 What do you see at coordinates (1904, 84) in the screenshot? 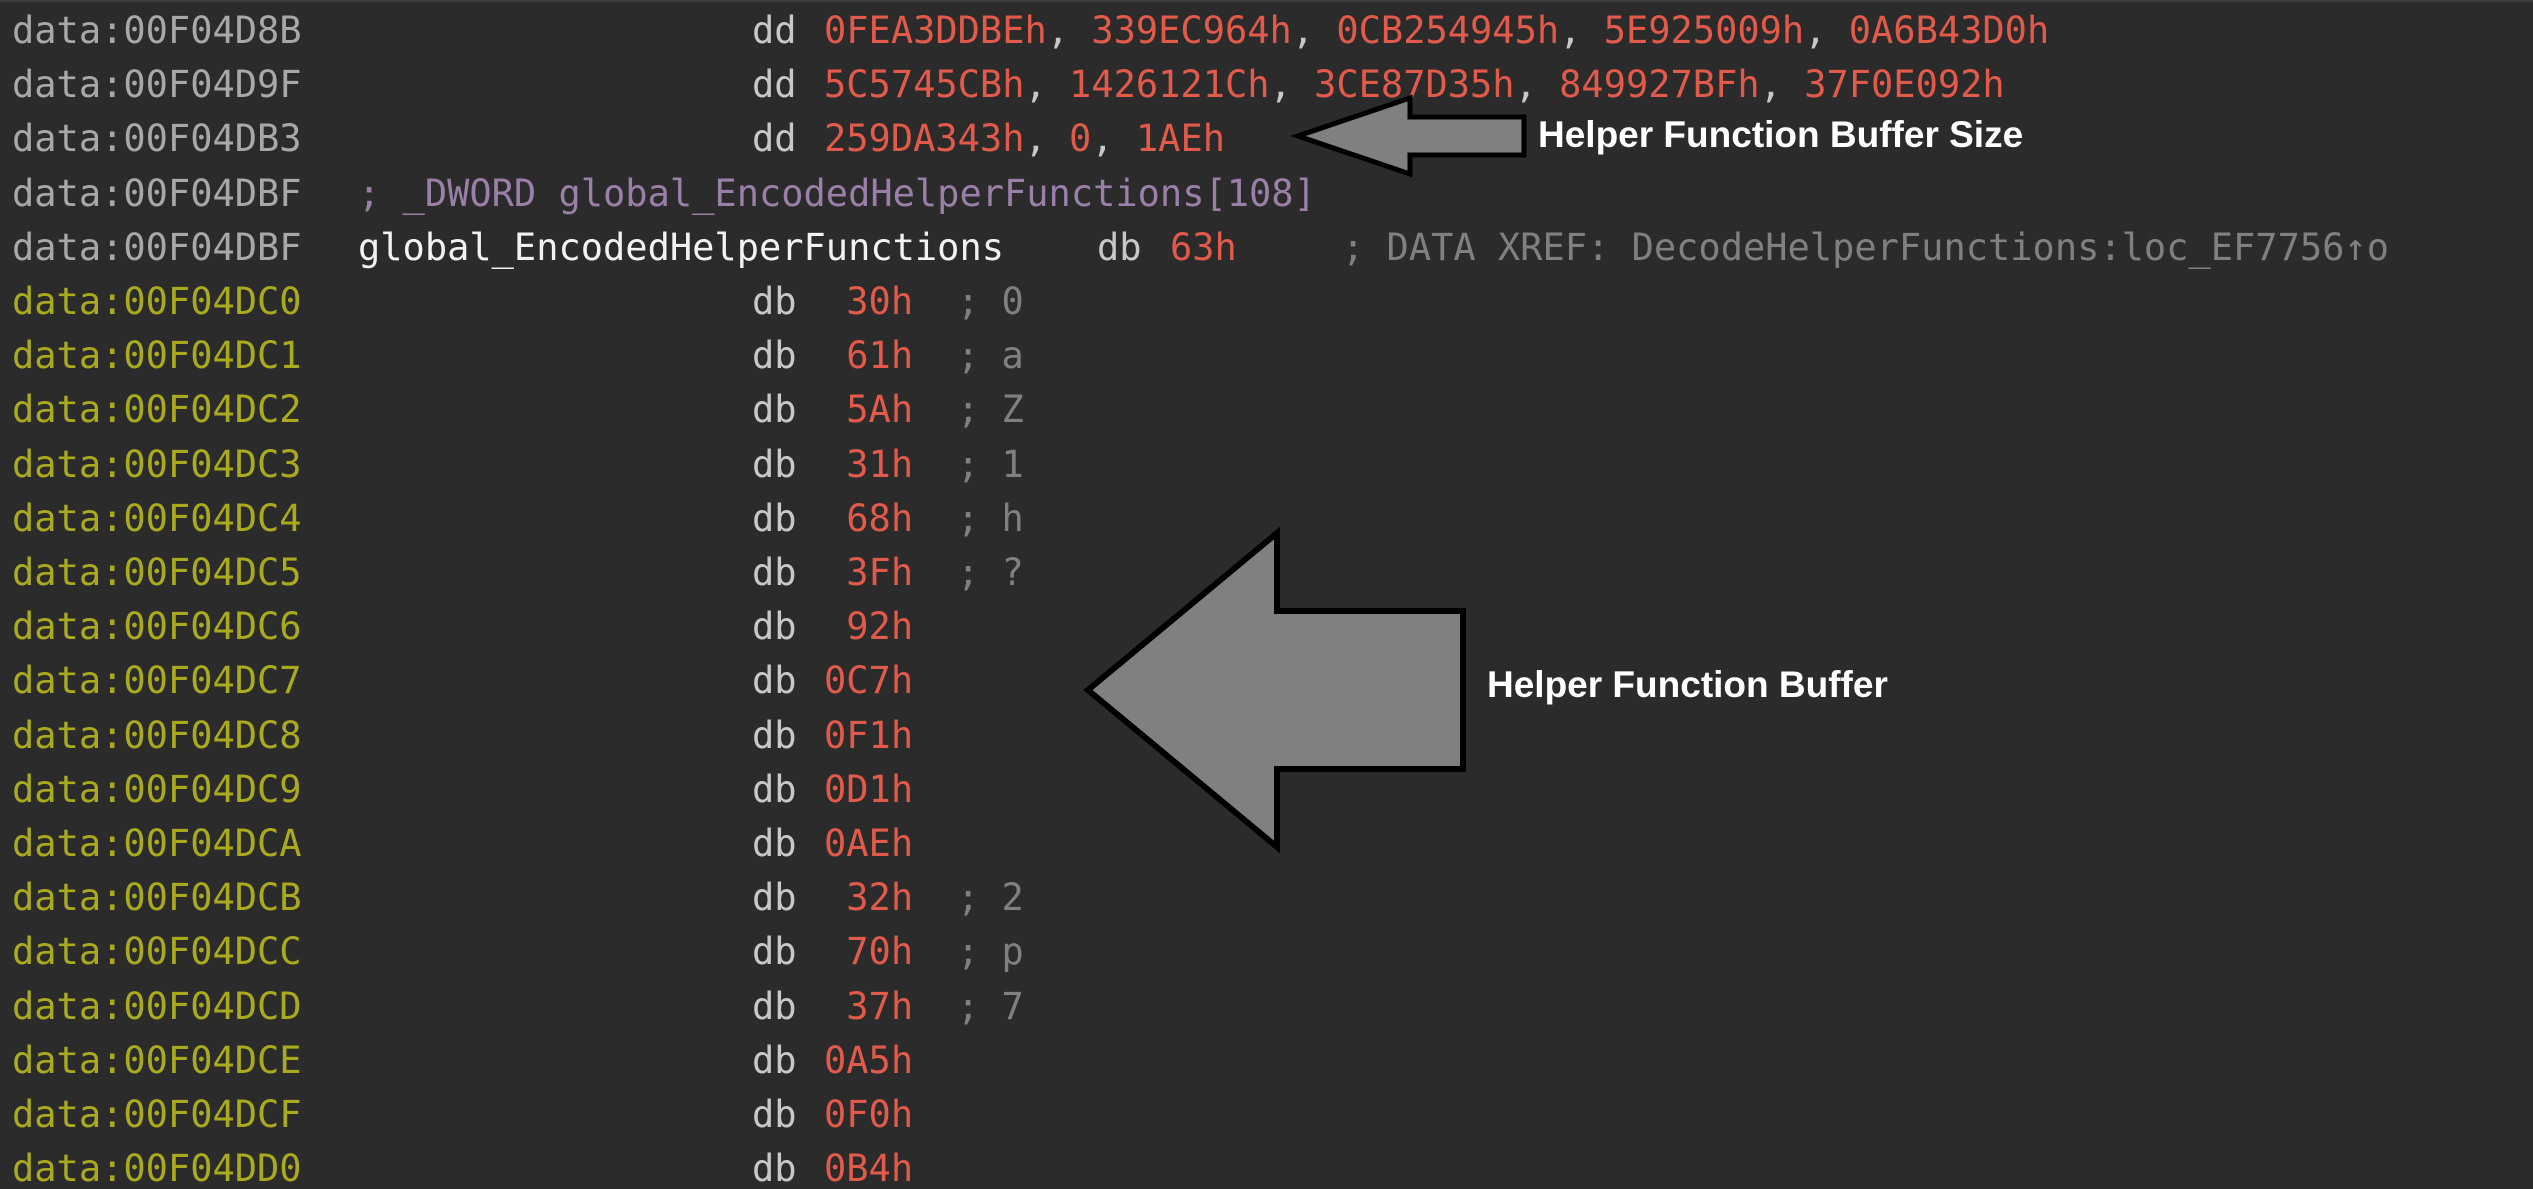
I see `operand-value: 37F0E092h` at bounding box center [1904, 84].